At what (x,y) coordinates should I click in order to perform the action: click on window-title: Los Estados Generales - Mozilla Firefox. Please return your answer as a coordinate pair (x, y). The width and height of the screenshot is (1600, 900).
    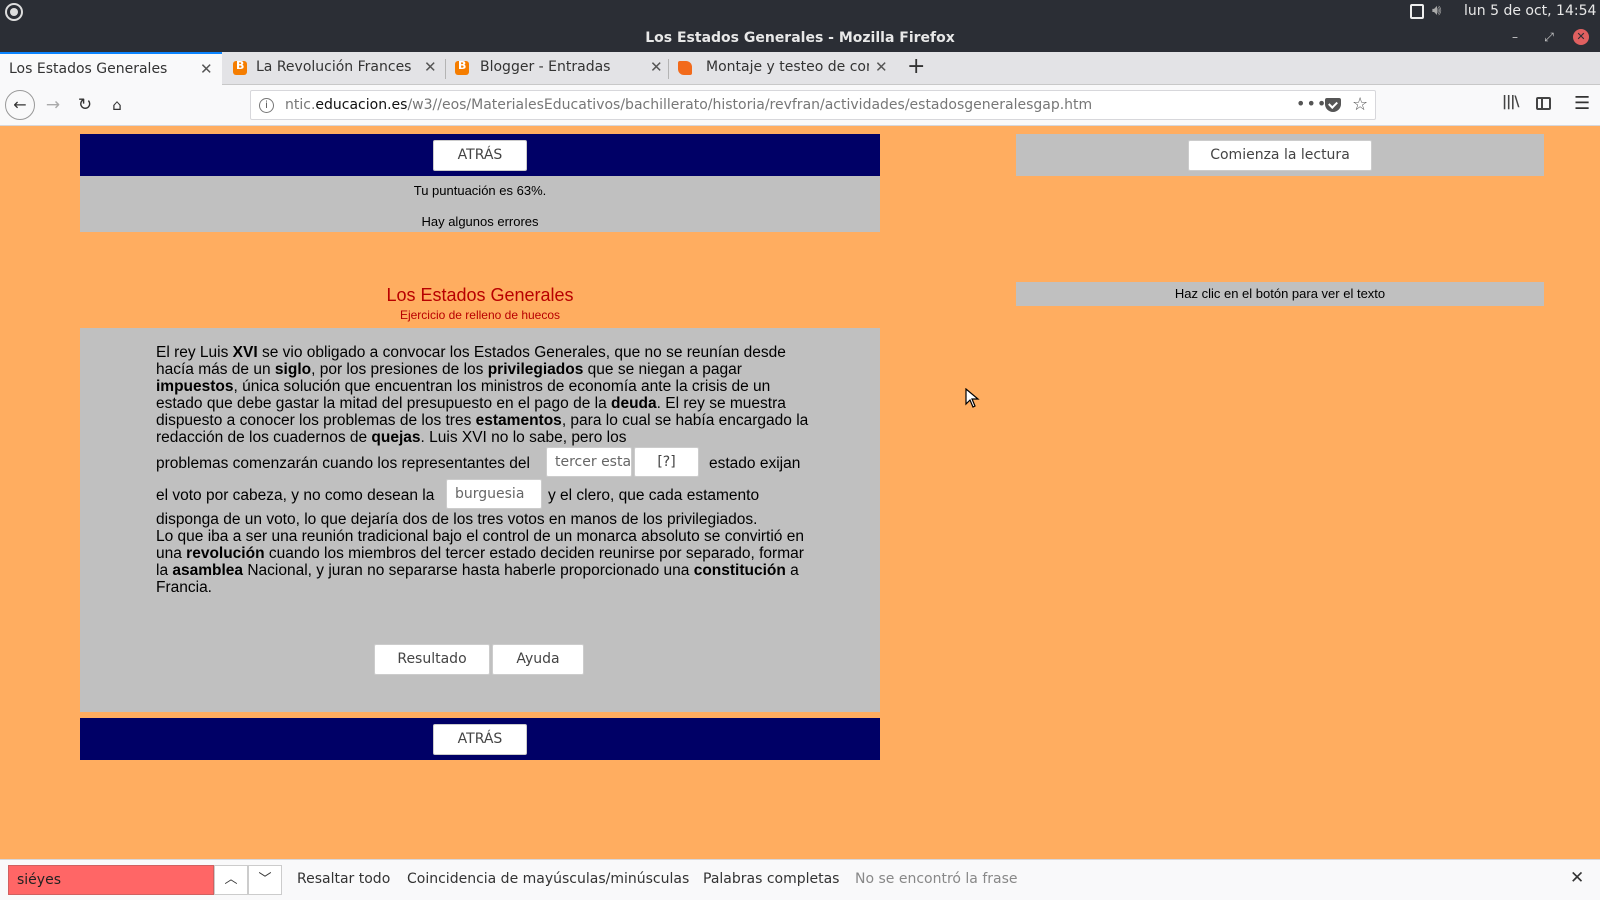
    Looking at the image, I should click on (800, 38).